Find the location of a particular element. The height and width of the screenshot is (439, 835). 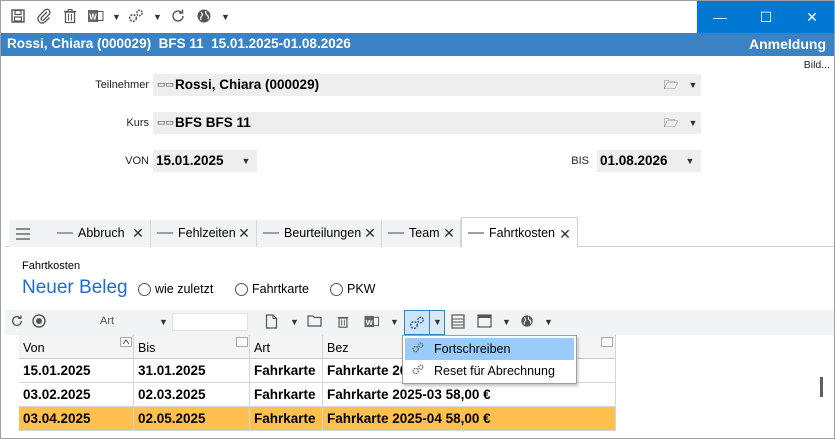

layout-dropdown-caret: ▼ is located at coordinates (506, 322).